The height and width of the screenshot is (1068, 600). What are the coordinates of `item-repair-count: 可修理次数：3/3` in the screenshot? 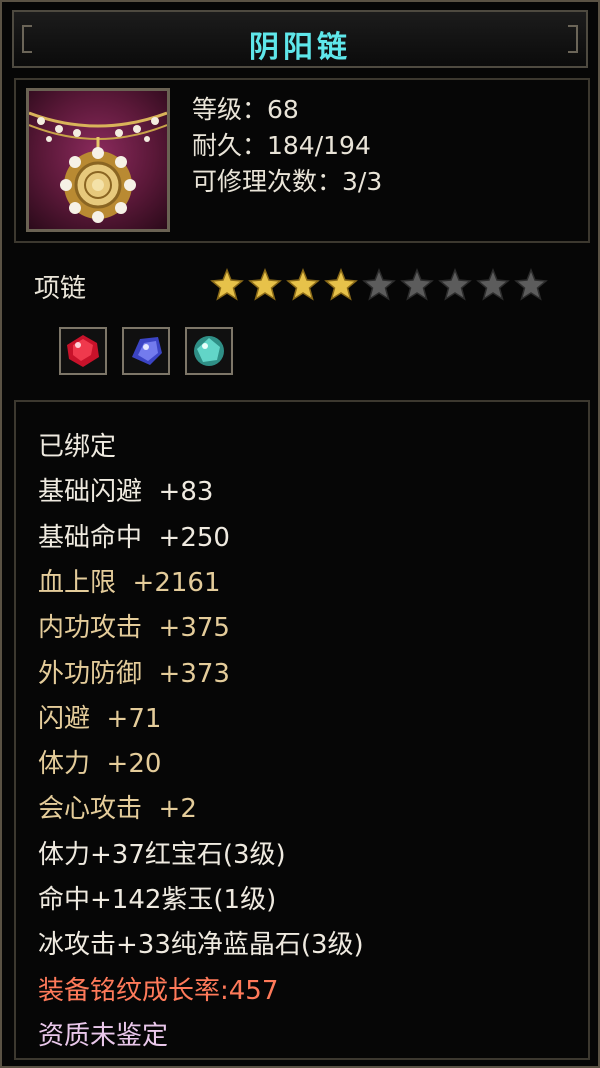 It's located at (287, 181).